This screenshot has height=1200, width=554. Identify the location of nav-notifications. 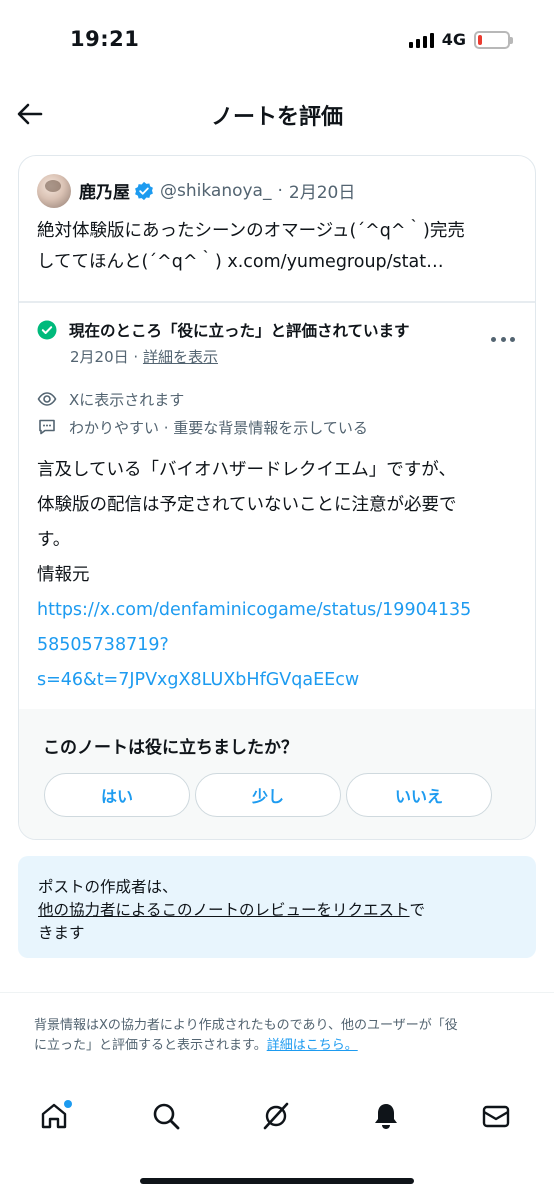
(388, 1118).